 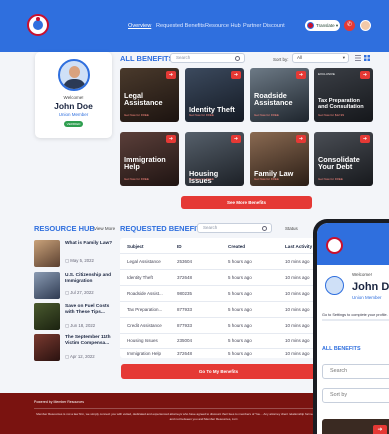 What do you see at coordinates (73, 124) in the screenshot?
I see `status-badge: VERIFIED` at bounding box center [73, 124].